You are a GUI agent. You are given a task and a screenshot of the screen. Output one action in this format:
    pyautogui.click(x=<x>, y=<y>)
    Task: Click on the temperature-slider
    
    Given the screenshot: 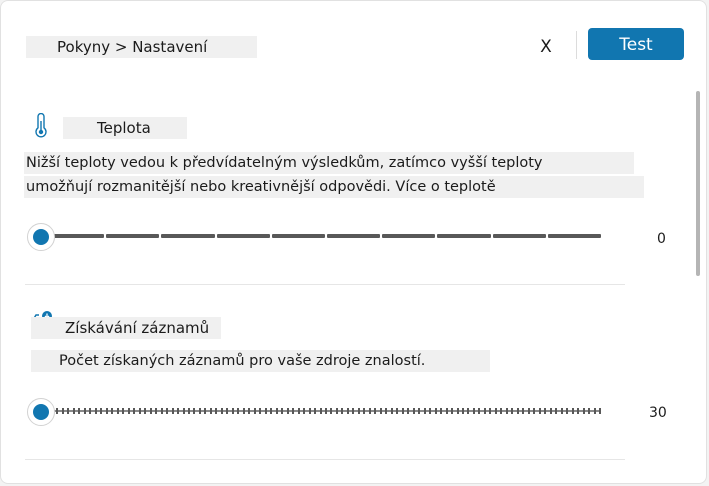 What is the action you would take?
    pyautogui.click(x=314, y=237)
    